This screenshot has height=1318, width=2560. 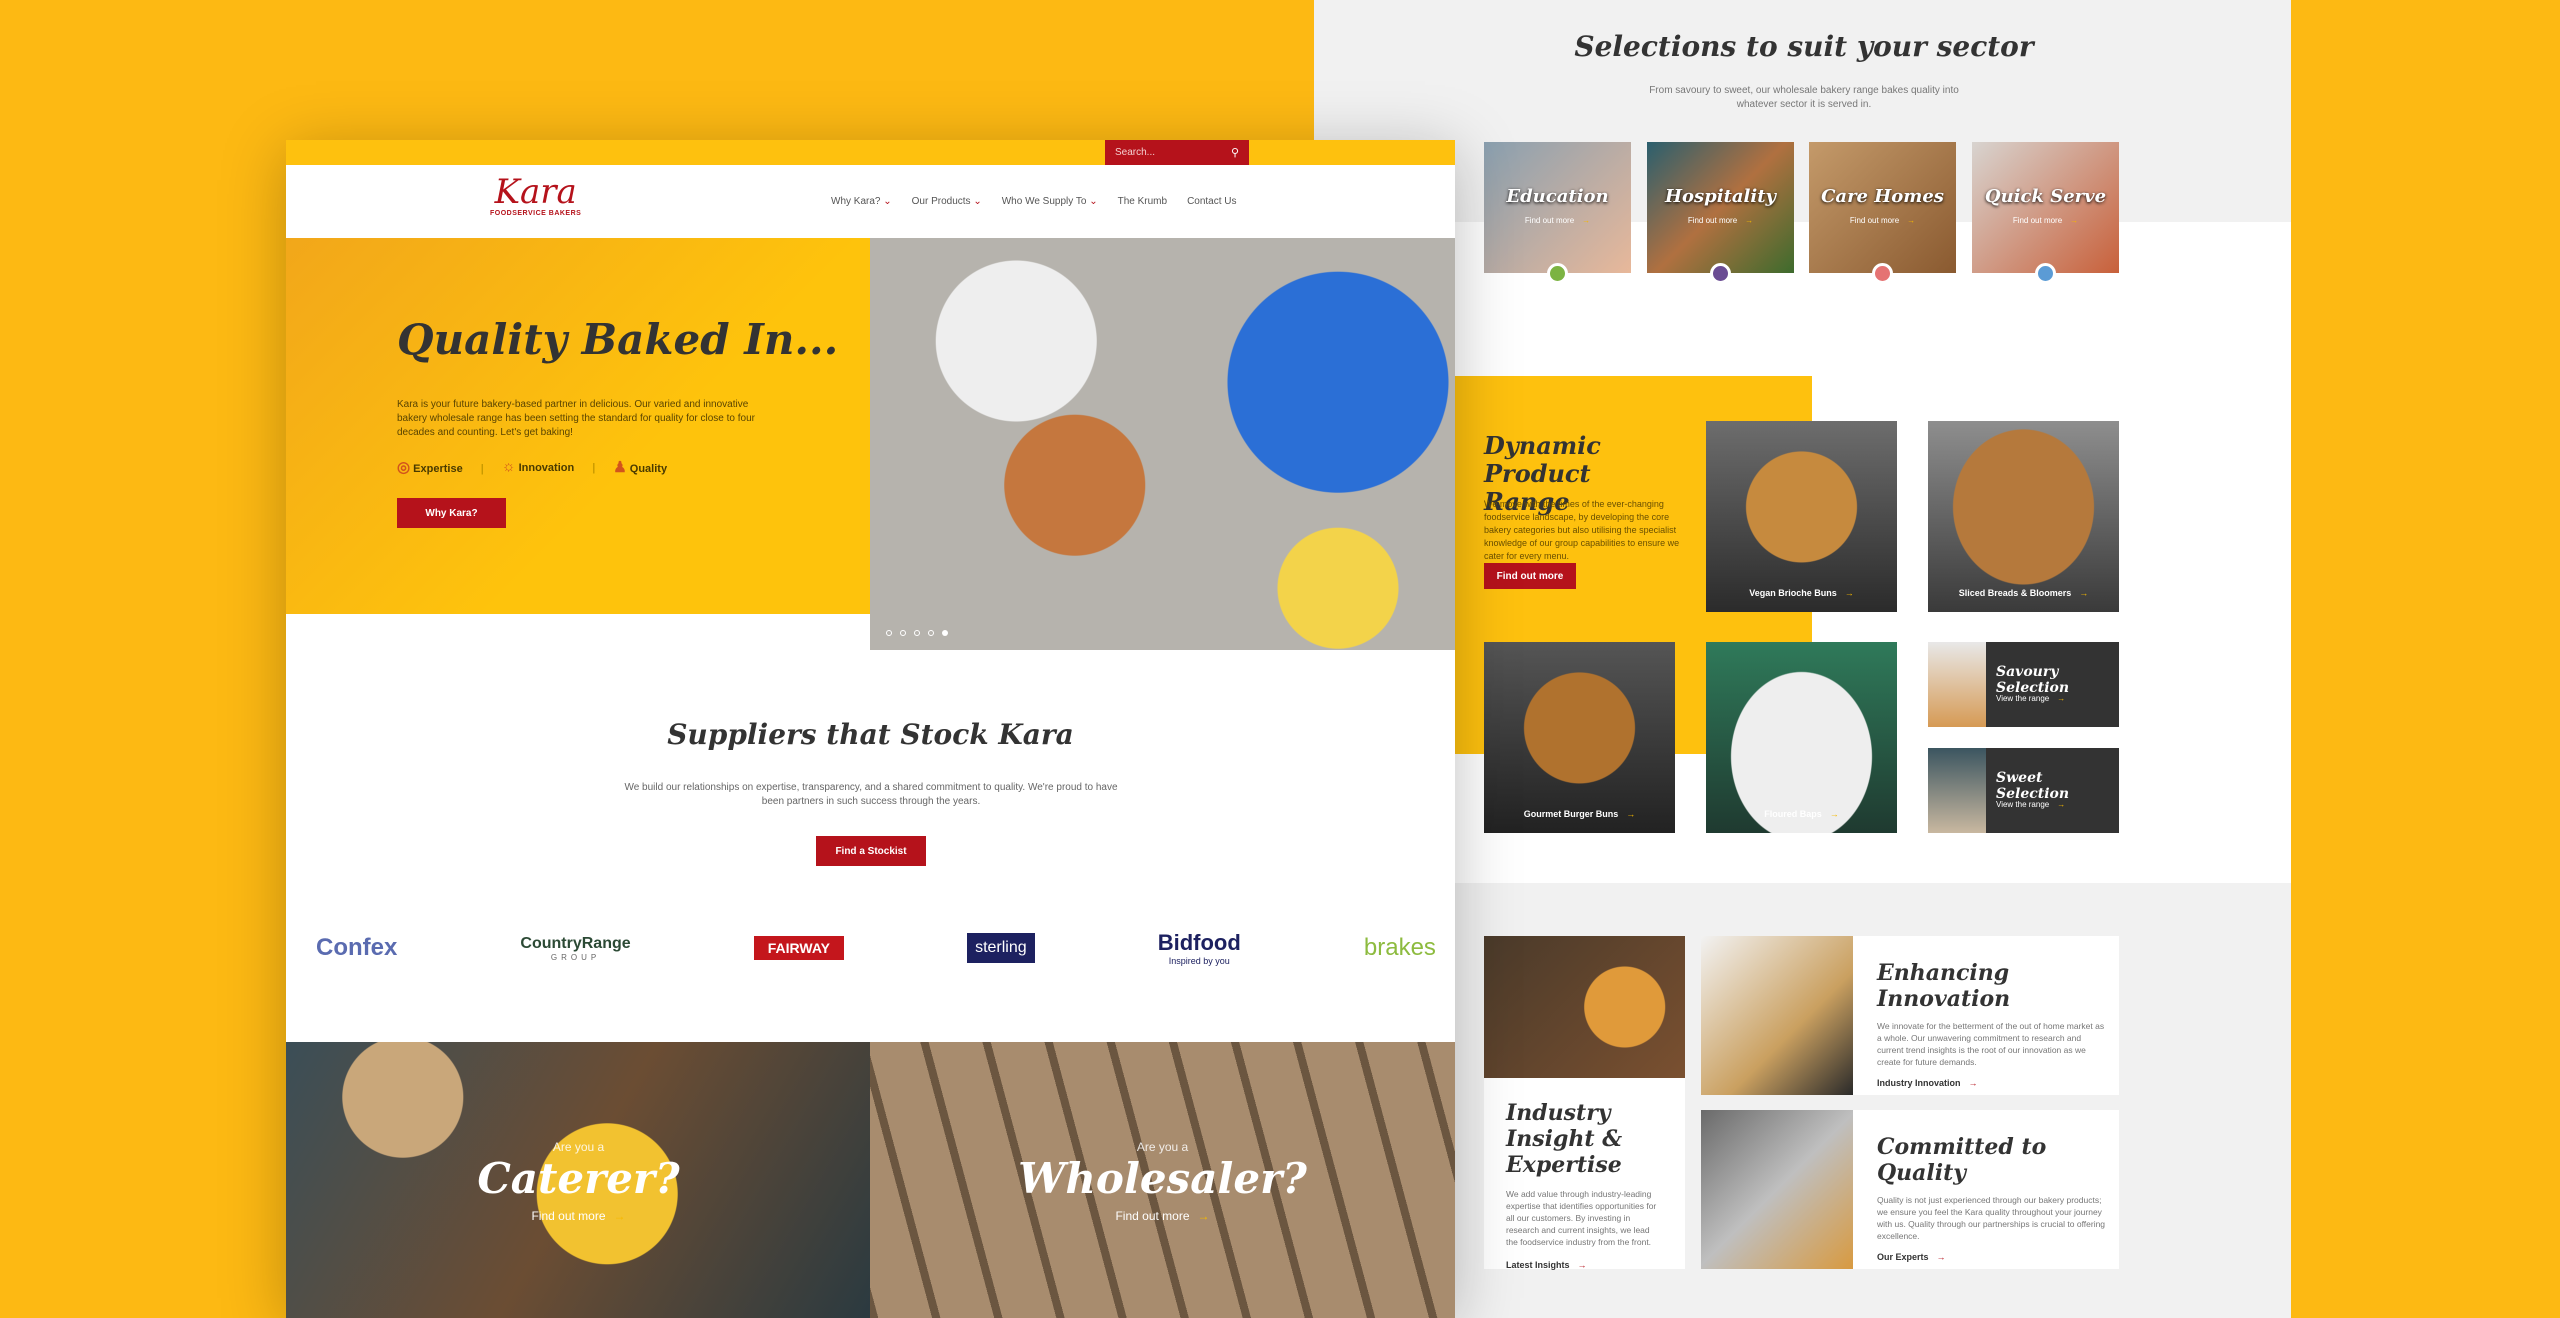 I want to click on sector-card-hospitality: Hospitality Find out more →, so click(x=1720, y=207).